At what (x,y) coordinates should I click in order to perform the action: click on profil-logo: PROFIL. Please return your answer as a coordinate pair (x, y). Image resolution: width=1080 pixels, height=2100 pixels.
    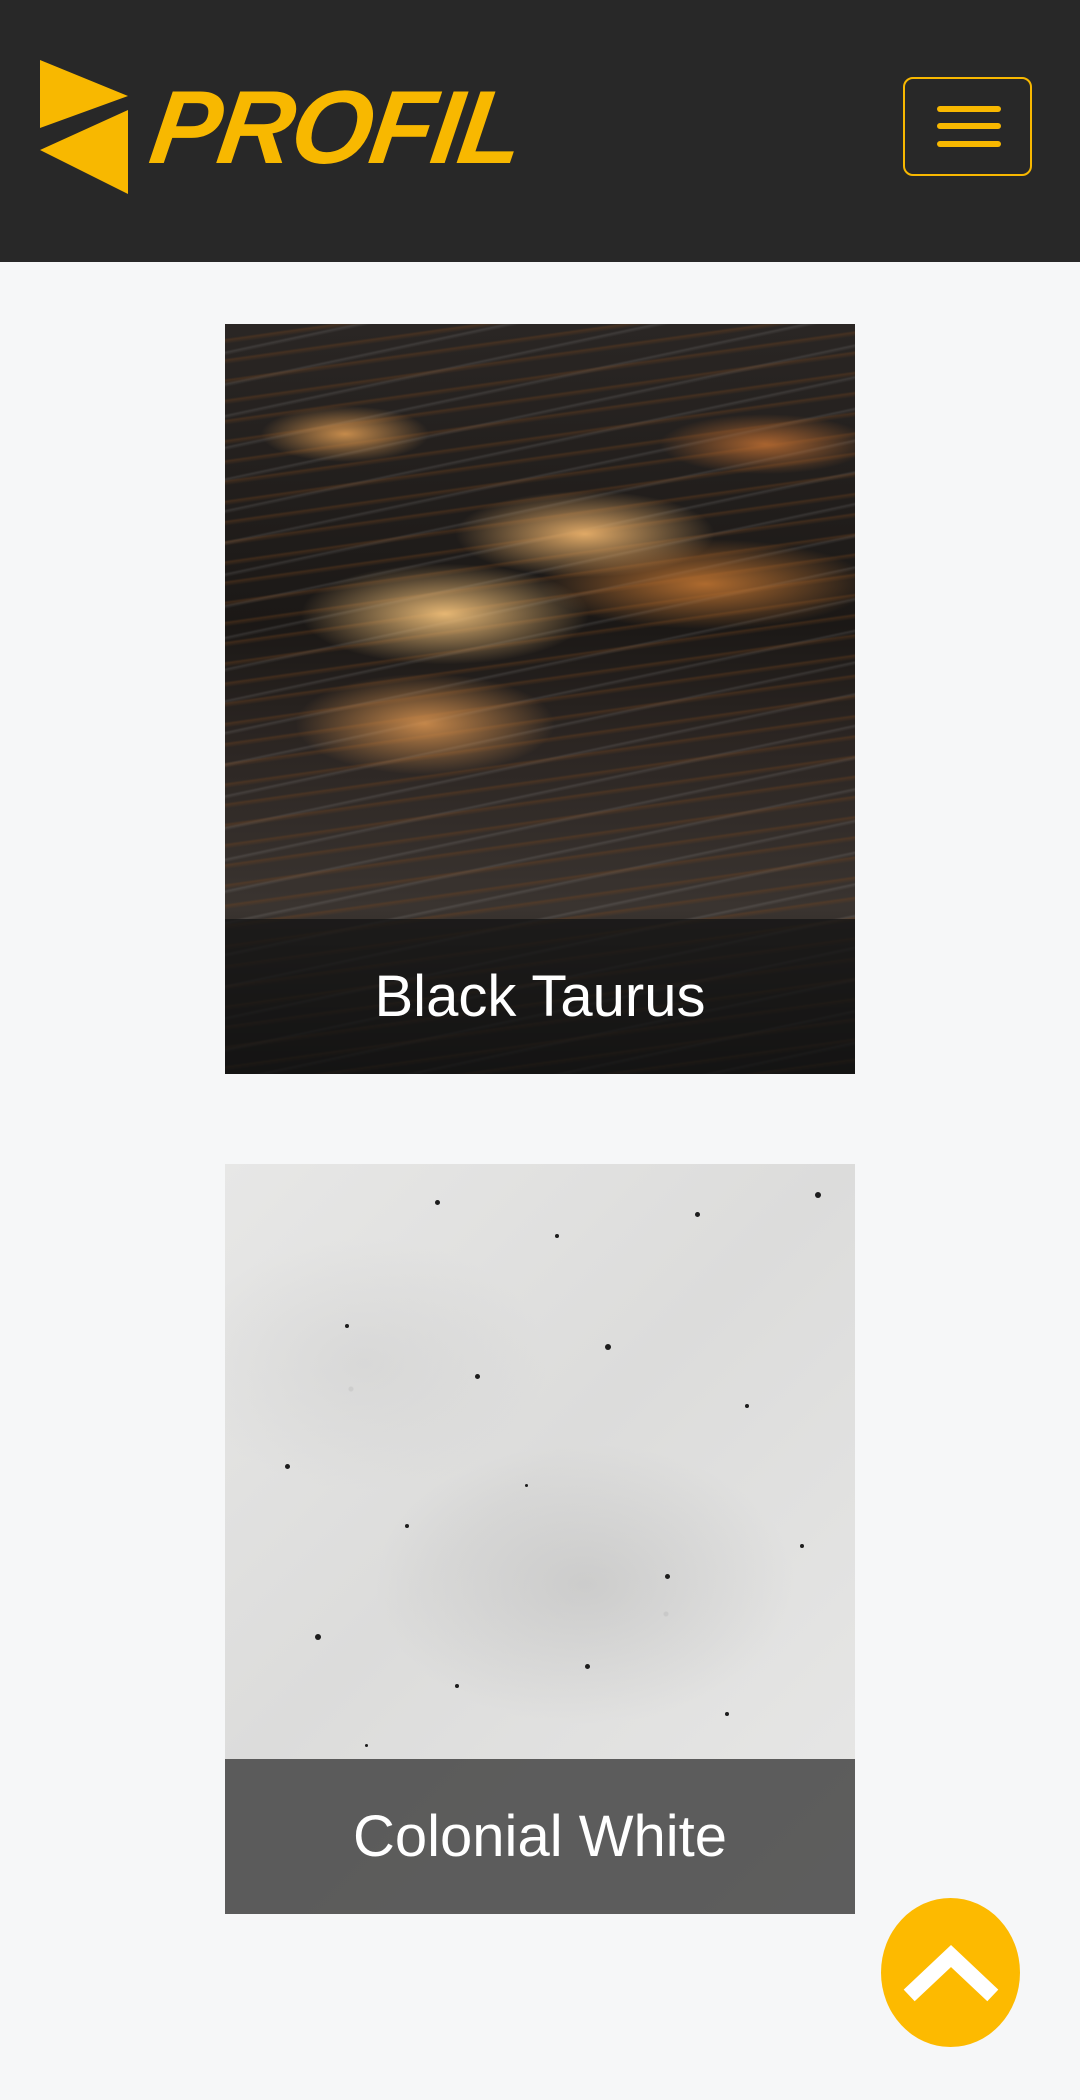
    Looking at the image, I should click on (283, 128).